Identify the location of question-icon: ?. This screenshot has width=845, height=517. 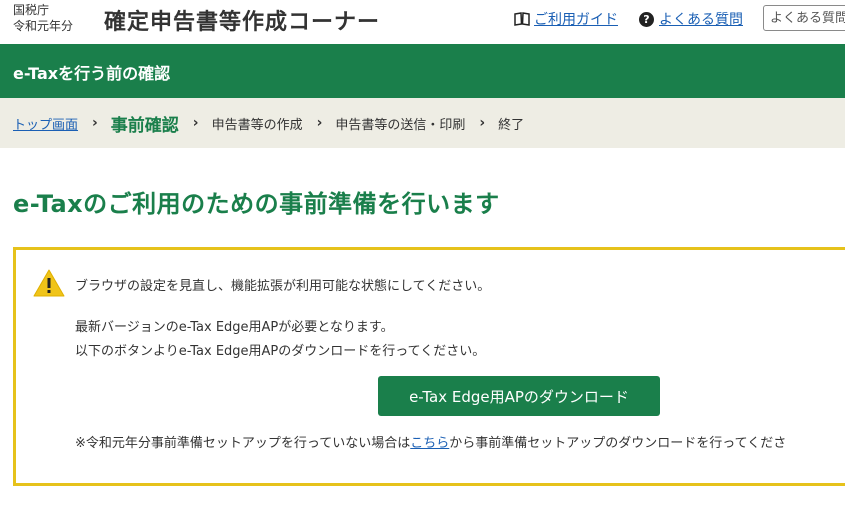
(646, 19).